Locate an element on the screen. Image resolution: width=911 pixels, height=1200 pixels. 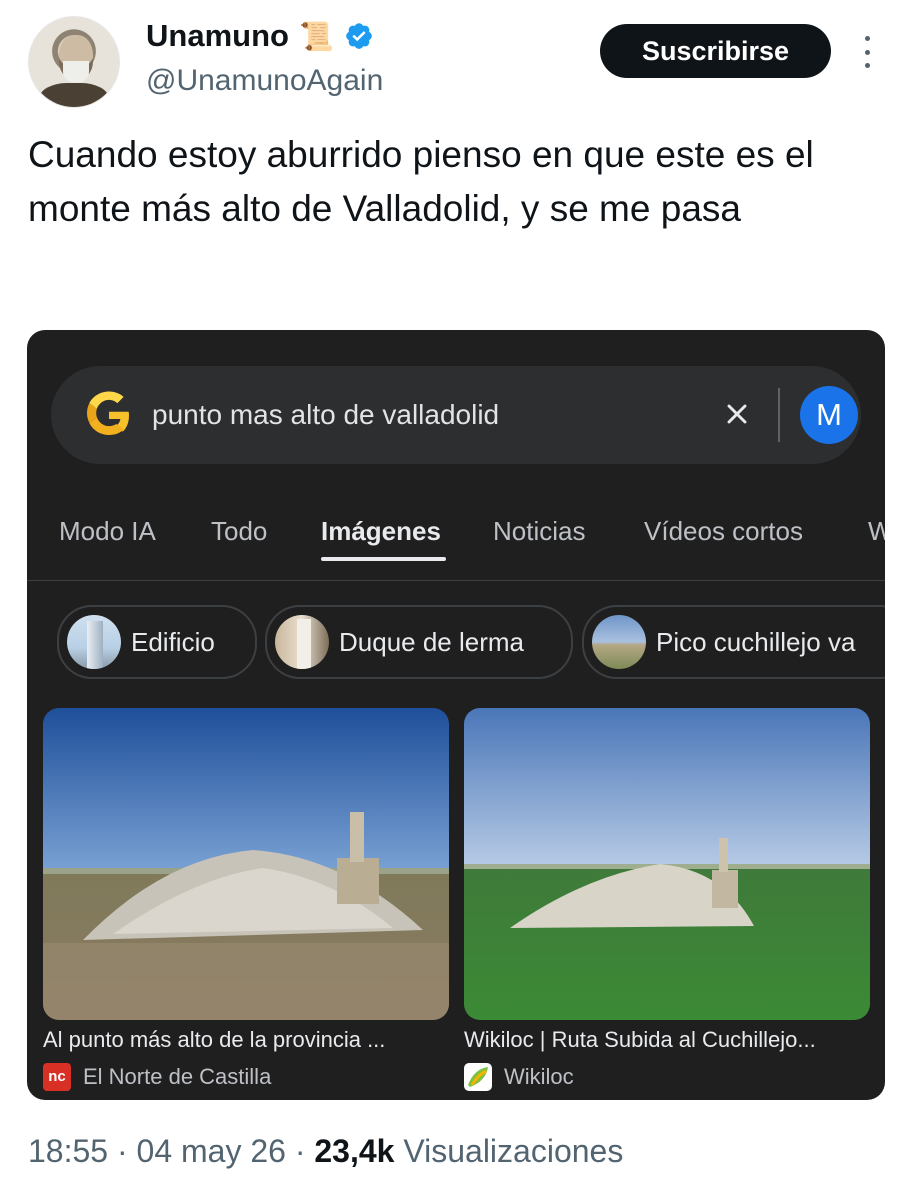
result-source-2: Wikiloc is located at coordinates (519, 1077).